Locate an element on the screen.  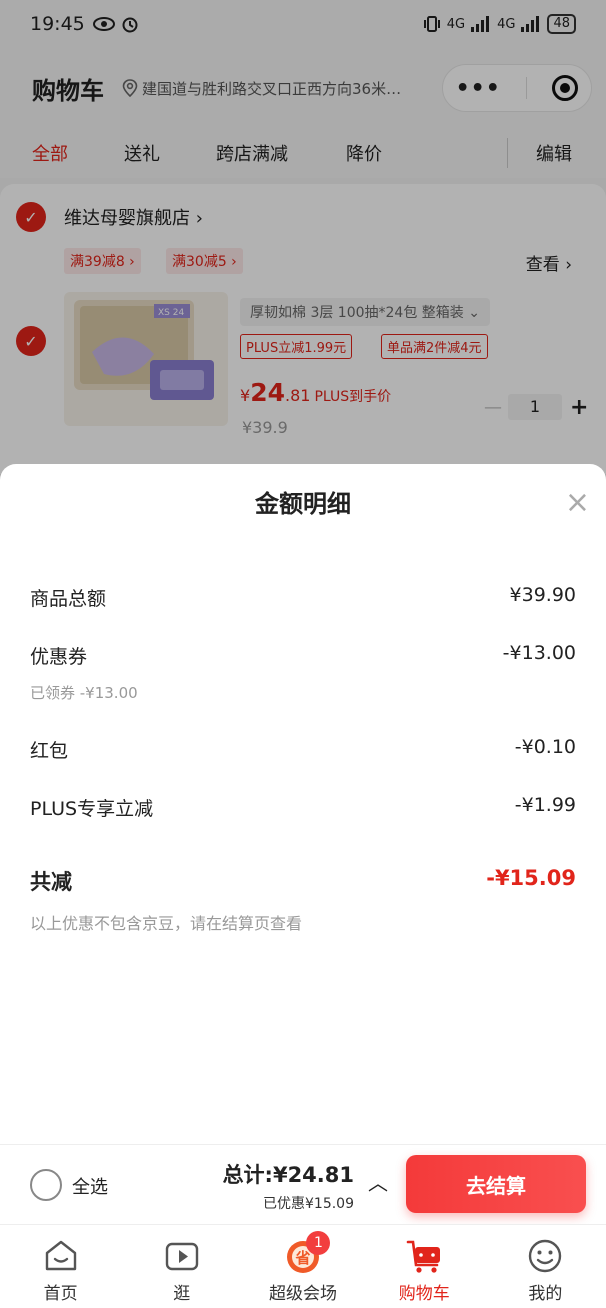
select-all-label: 全选 is located at coordinates (90, 1186).